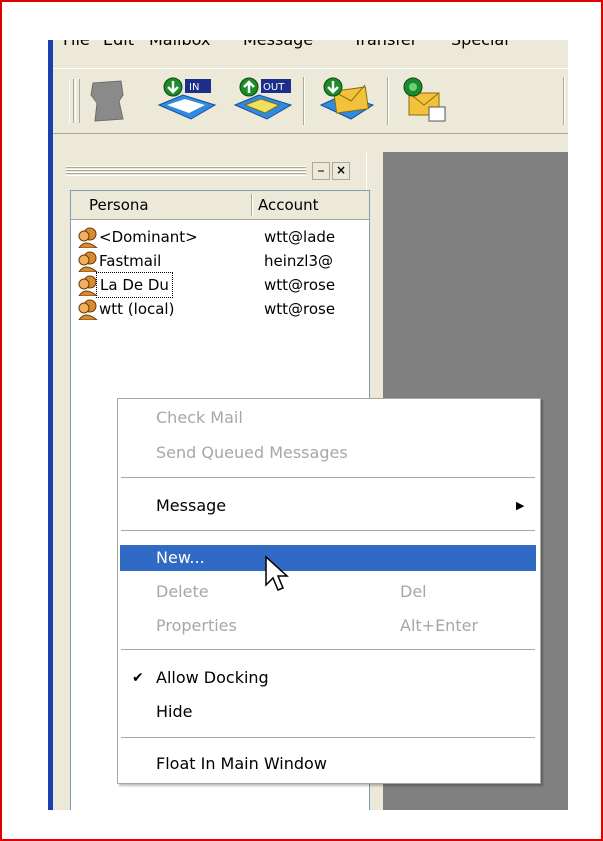  I want to click on menu-item-hide: Hide, so click(328, 712).